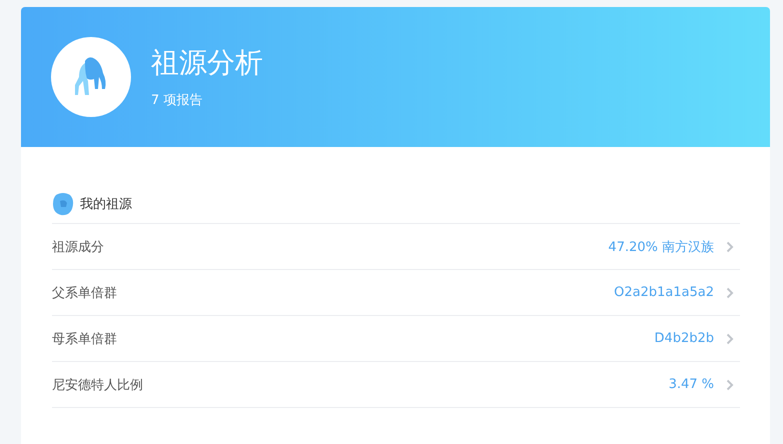 The image size is (783, 444). I want to click on report-row: 母系单倍群 D4b2b2b, so click(396, 339).